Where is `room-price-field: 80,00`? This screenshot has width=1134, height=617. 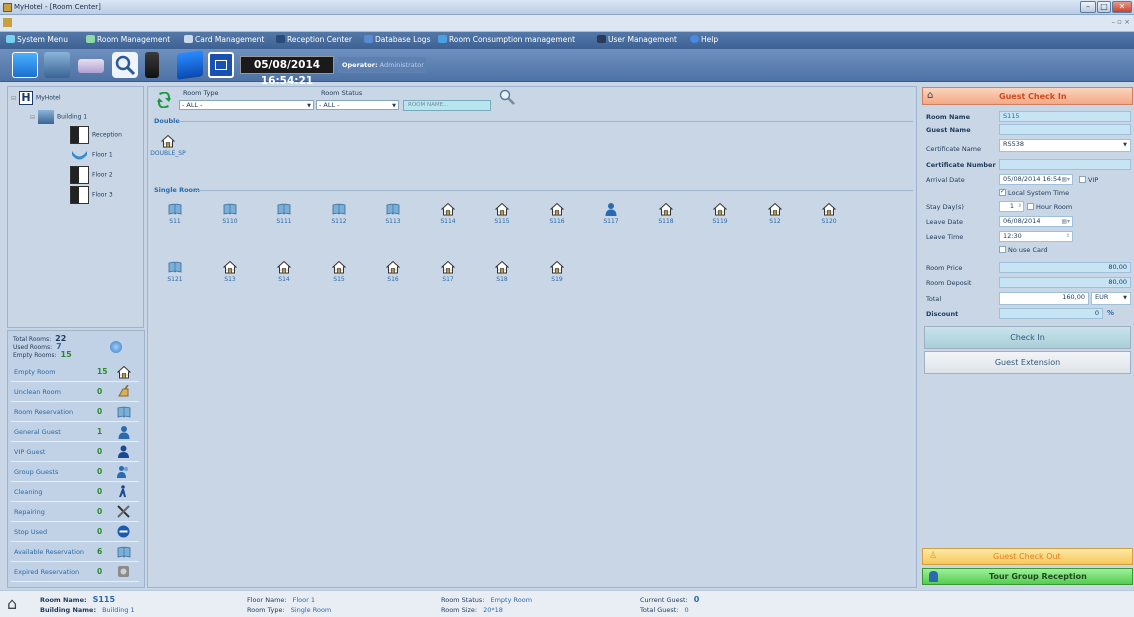
room-price-field: 80,00 is located at coordinates (1065, 267).